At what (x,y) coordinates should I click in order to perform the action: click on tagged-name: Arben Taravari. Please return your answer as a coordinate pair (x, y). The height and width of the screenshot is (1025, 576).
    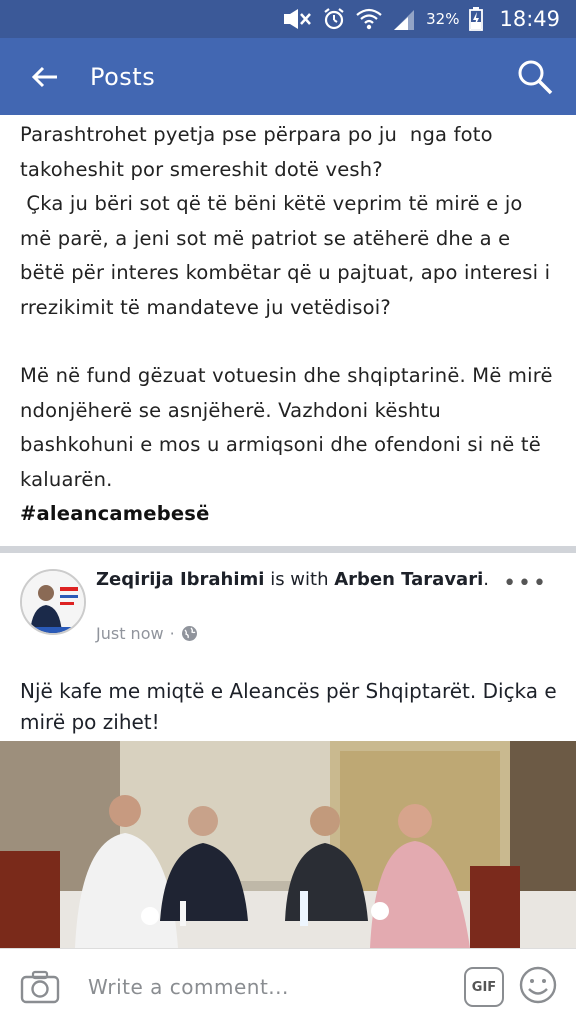
    Looking at the image, I should click on (408, 579).